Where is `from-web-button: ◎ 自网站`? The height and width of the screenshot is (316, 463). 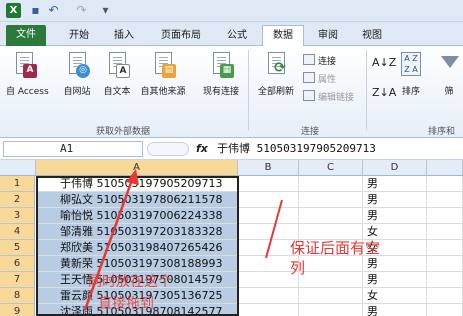 from-web-button: ◎ 自网站 is located at coordinates (77, 73).